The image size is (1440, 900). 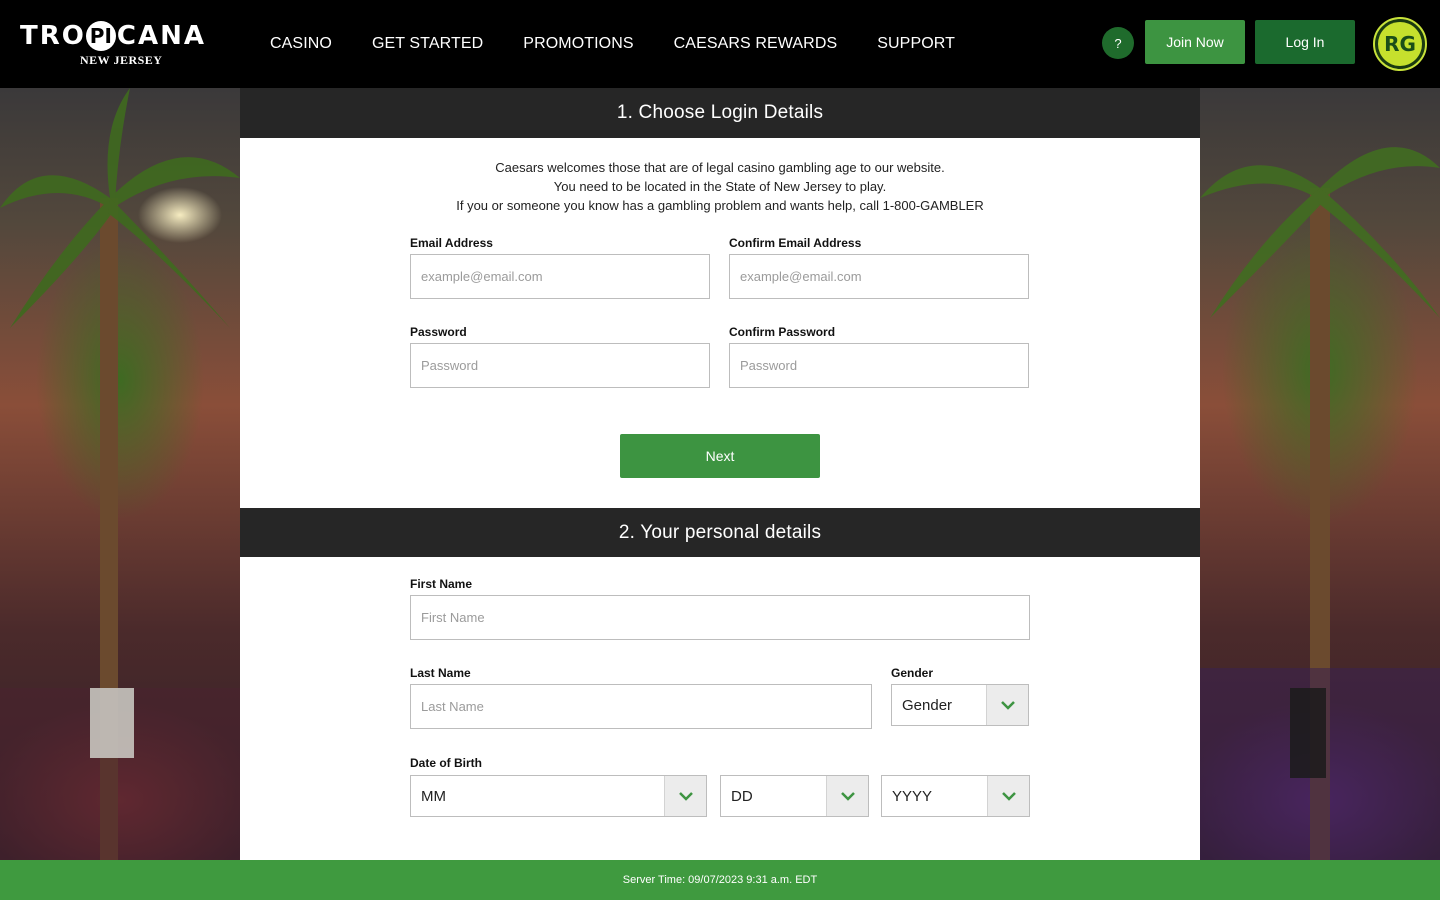 What do you see at coordinates (558, 796) in the screenshot?
I see `dob-month-select: MM` at bounding box center [558, 796].